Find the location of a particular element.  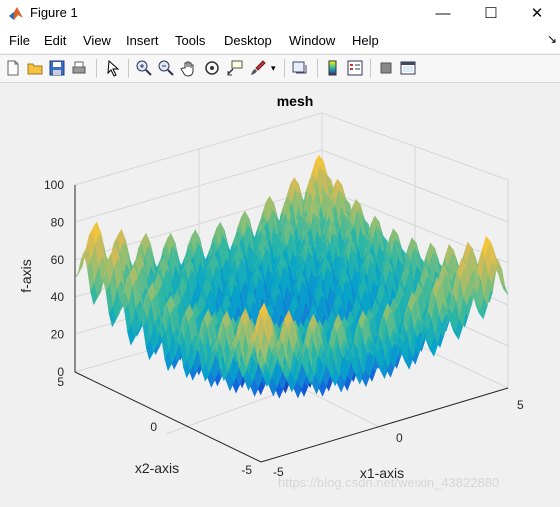

z-tick-label: 100 is located at coordinates (54, 185).